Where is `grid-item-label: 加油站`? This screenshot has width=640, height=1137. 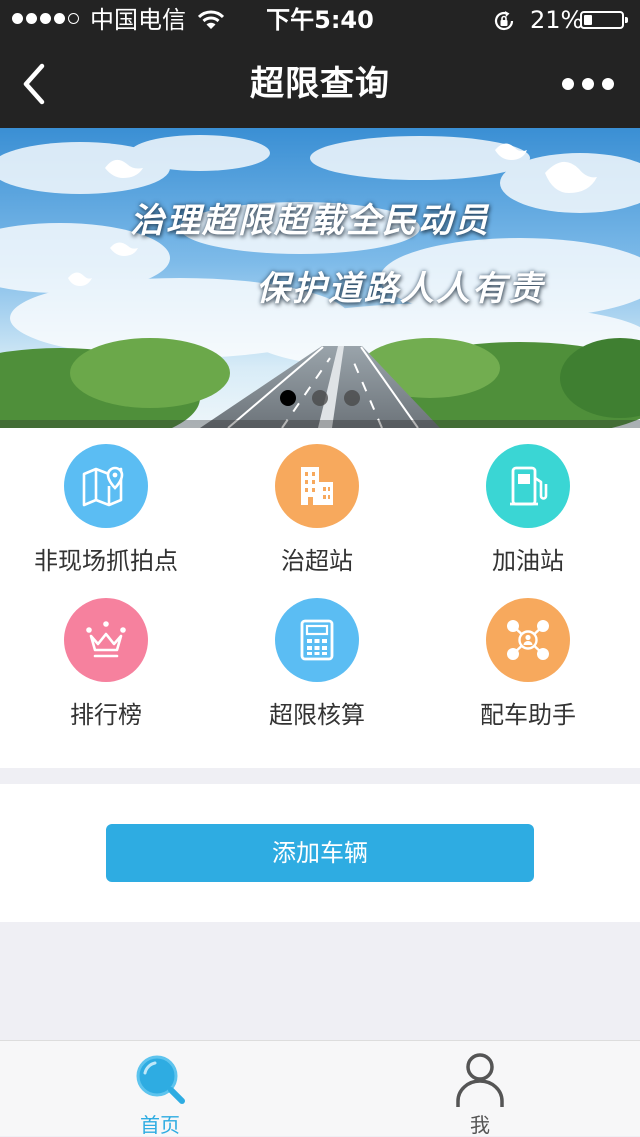
grid-item-label: 加油站 is located at coordinates (528, 561).